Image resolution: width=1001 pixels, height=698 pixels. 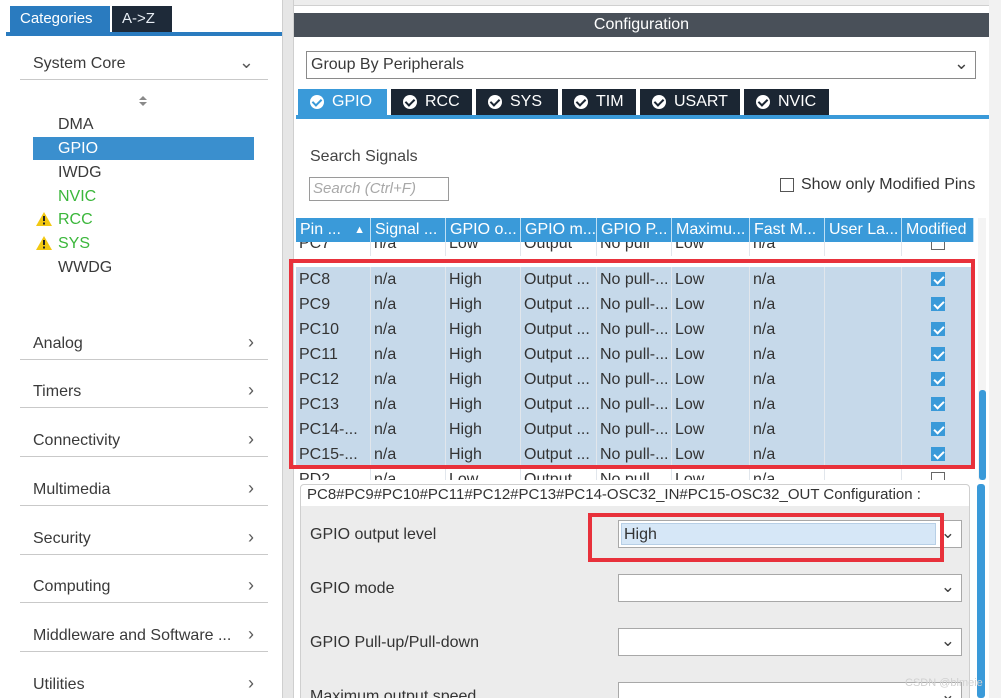 What do you see at coordinates (143, 196) in the screenshot?
I see `peripheral-item-nvic: NVIC` at bounding box center [143, 196].